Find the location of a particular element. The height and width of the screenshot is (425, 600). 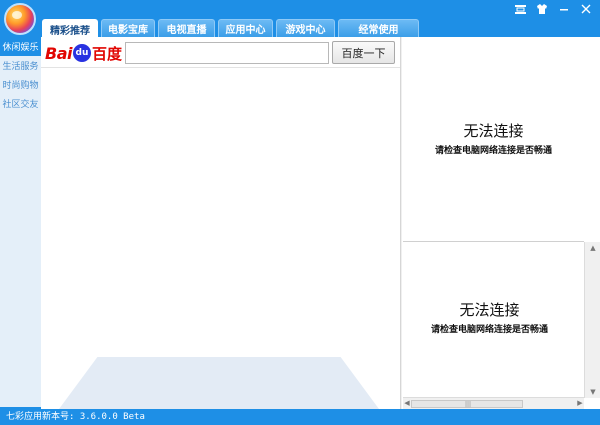

tab-tv-live: 电视直播 is located at coordinates (186, 28).